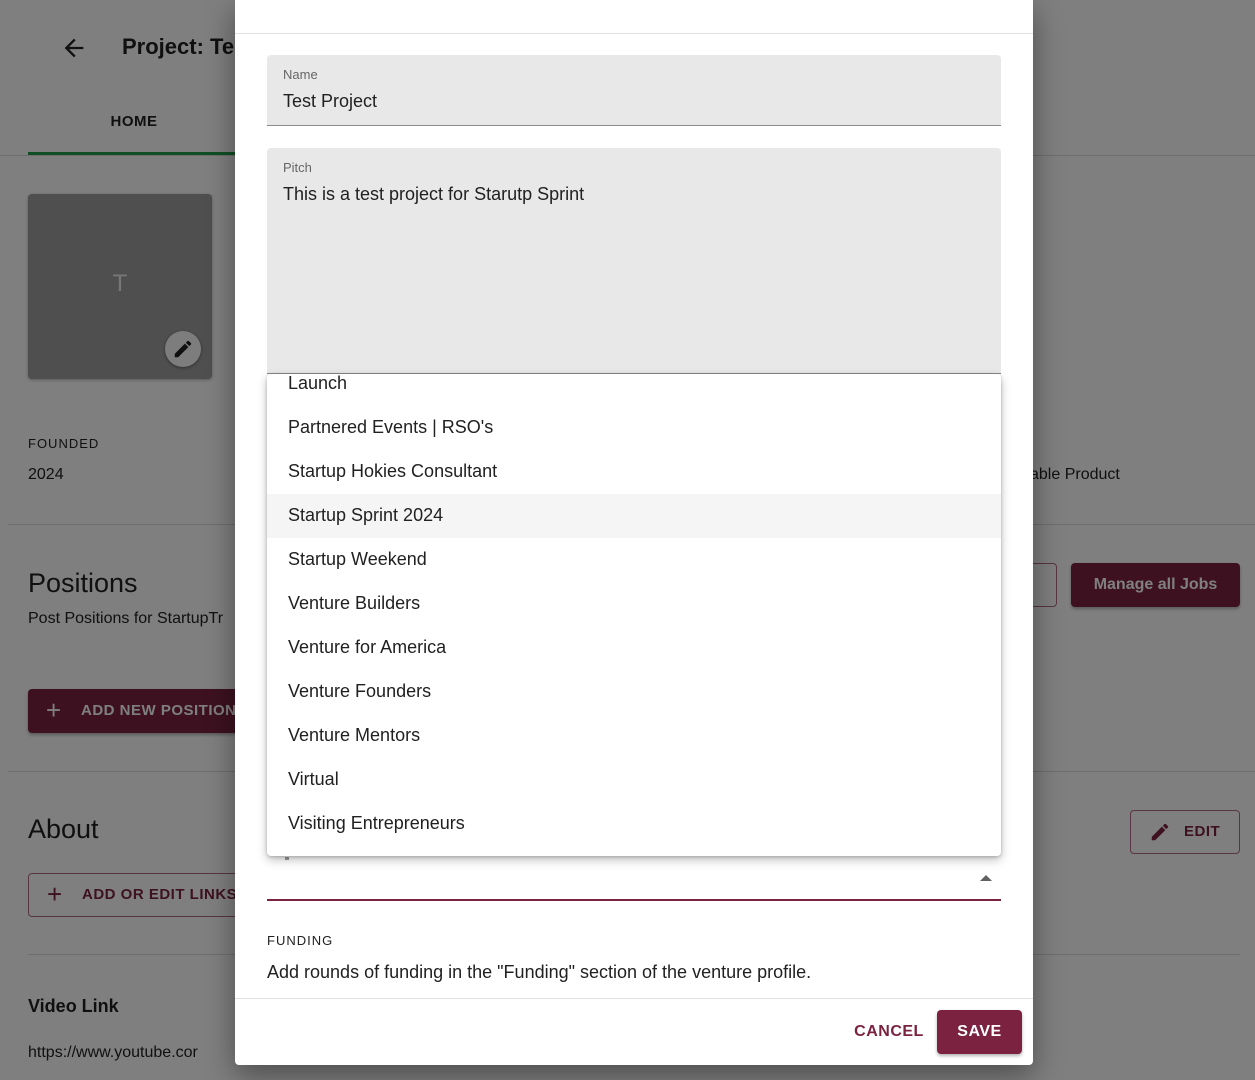 Image resolution: width=1255 pixels, height=1080 pixels. I want to click on menu-item-label: Venture for America, so click(367, 647).